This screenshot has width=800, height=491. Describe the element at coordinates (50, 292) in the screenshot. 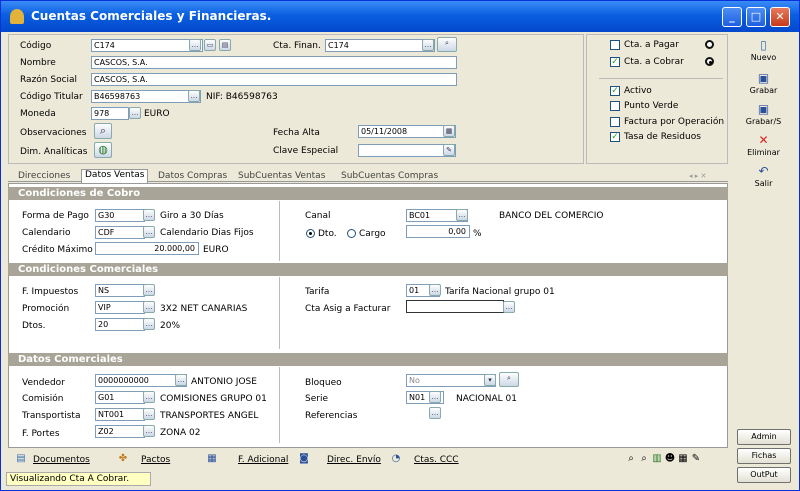

I see `impuestos-label: F. Impuestos` at that location.